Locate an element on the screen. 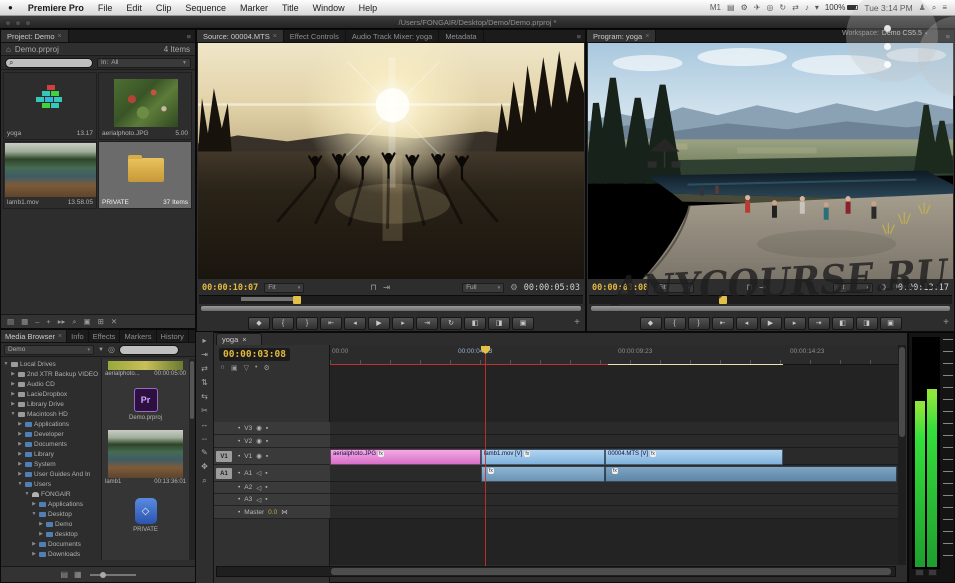 The height and width of the screenshot is (583, 955). menu-item: Marker is located at coordinates (254, 8).